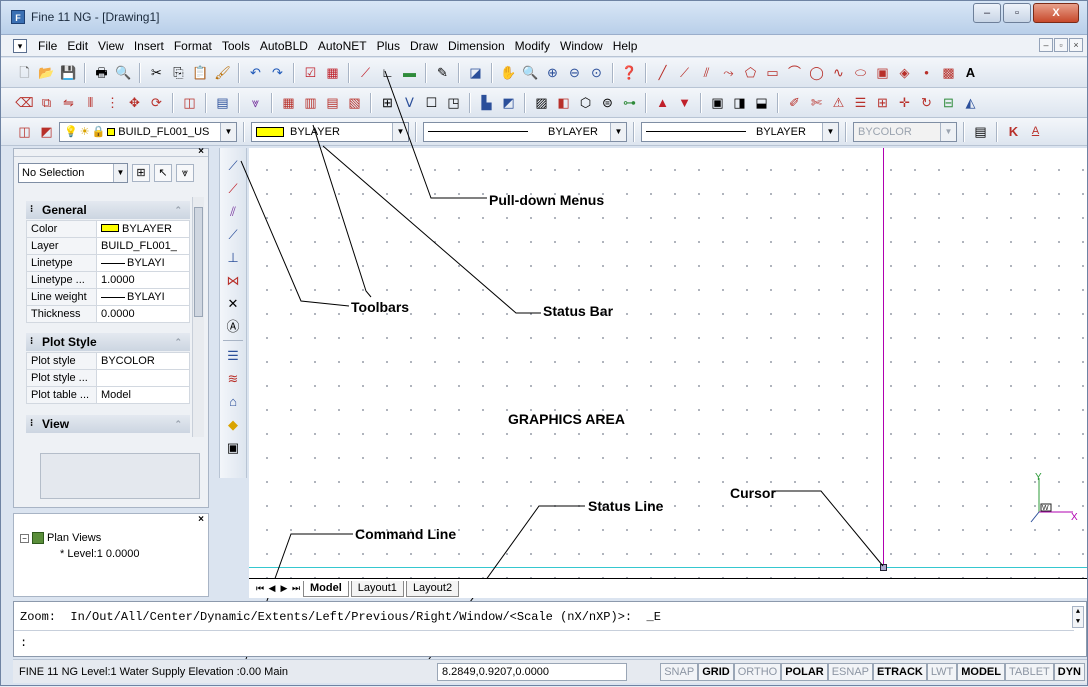 Image resolution: width=1088 pixels, height=687 pixels. I want to click on first-tab-icon: ⏮, so click(260, 588).